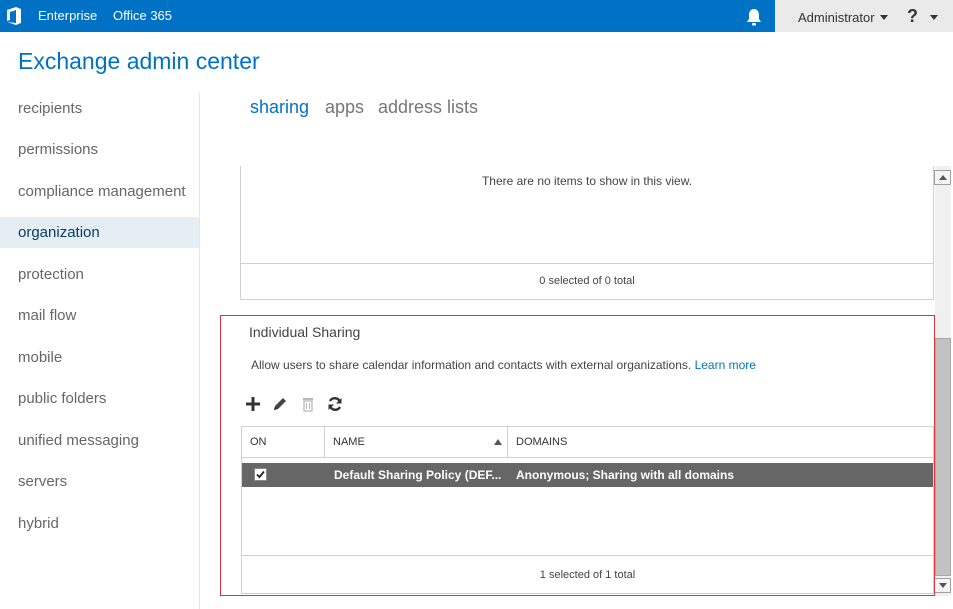  Describe the element at coordinates (139, 61) in the screenshot. I see `page-title: Exchange admin center` at that location.